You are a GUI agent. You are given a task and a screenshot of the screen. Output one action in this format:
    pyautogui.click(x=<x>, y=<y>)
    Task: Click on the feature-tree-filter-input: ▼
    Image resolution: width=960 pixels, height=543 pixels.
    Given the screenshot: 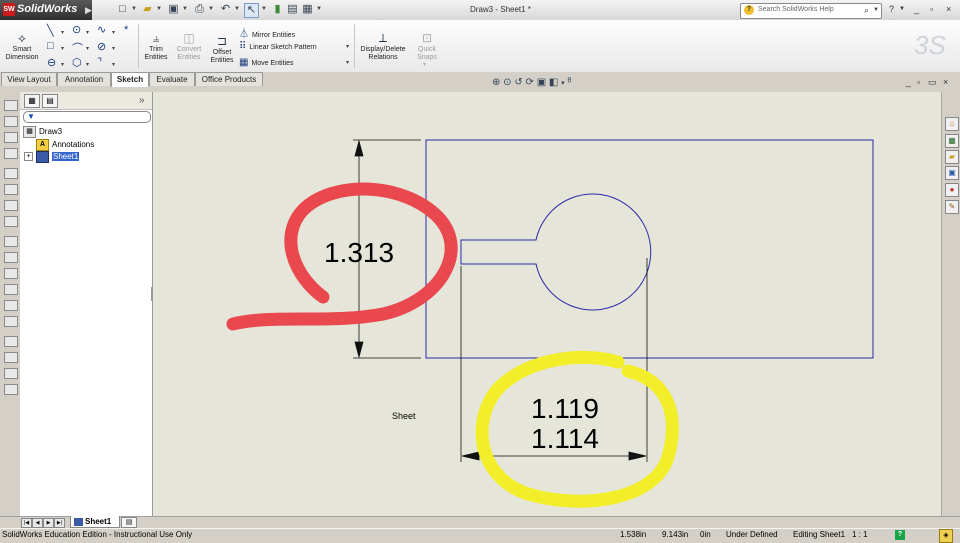 What is the action you would take?
    pyautogui.click(x=87, y=117)
    